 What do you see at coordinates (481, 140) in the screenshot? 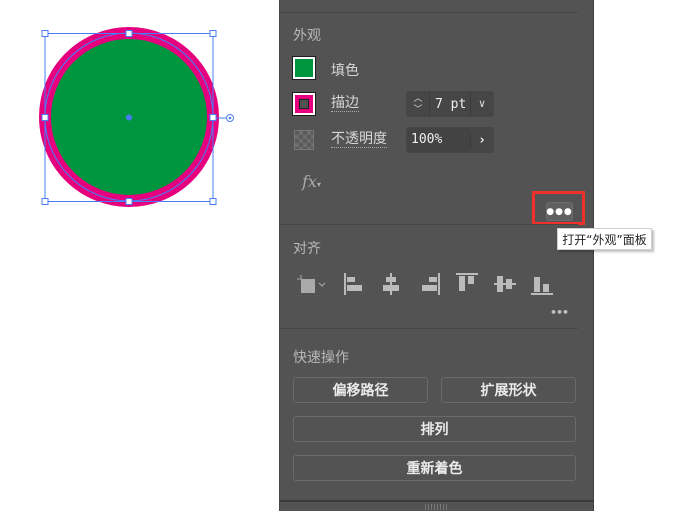
I see `chevron-right-icon: ›` at bounding box center [481, 140].